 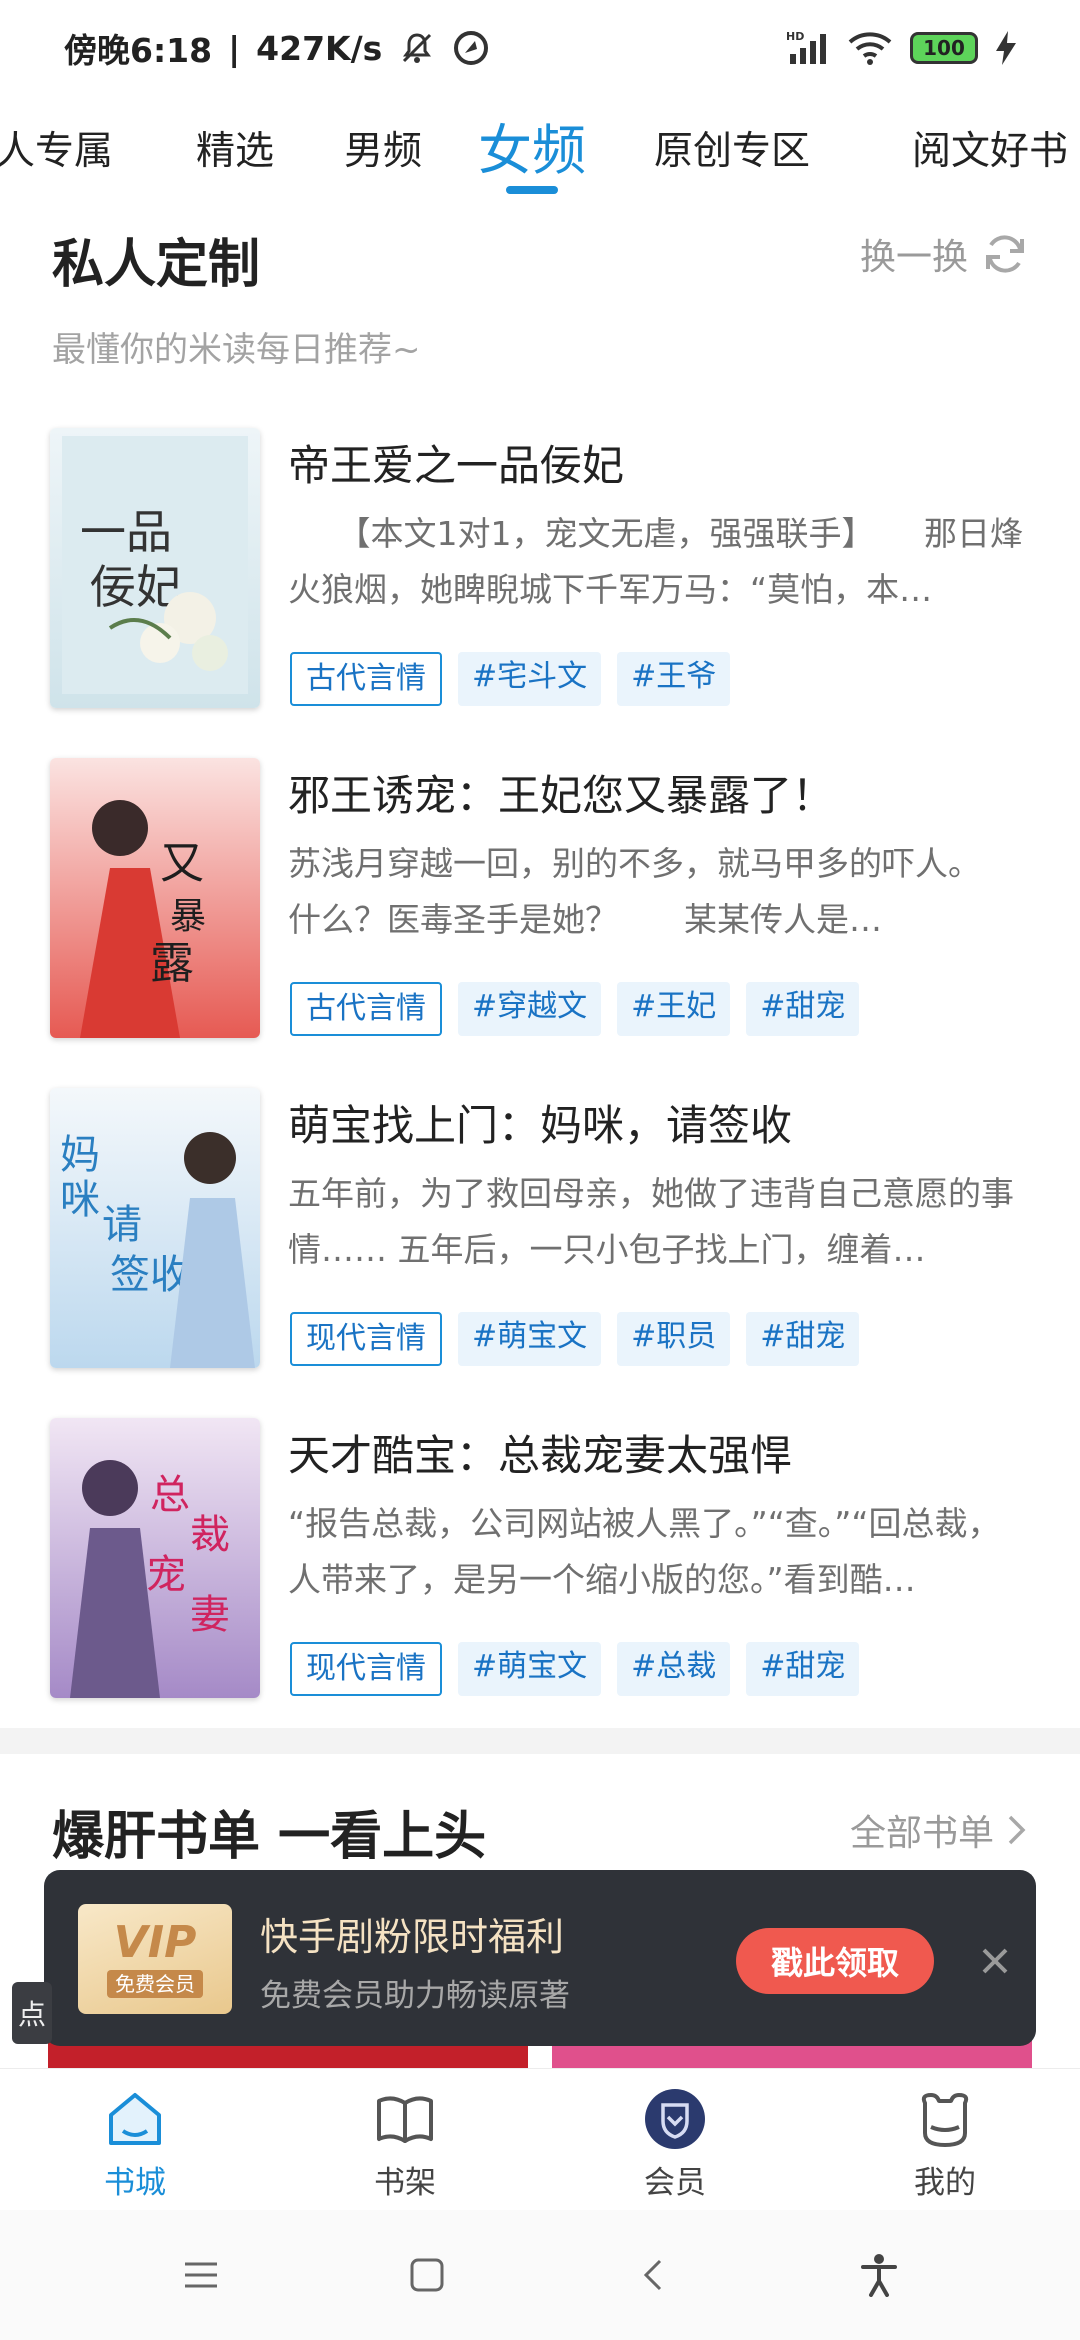 I want to click on chevron-right-icon, so click(x=1017, y=1830).